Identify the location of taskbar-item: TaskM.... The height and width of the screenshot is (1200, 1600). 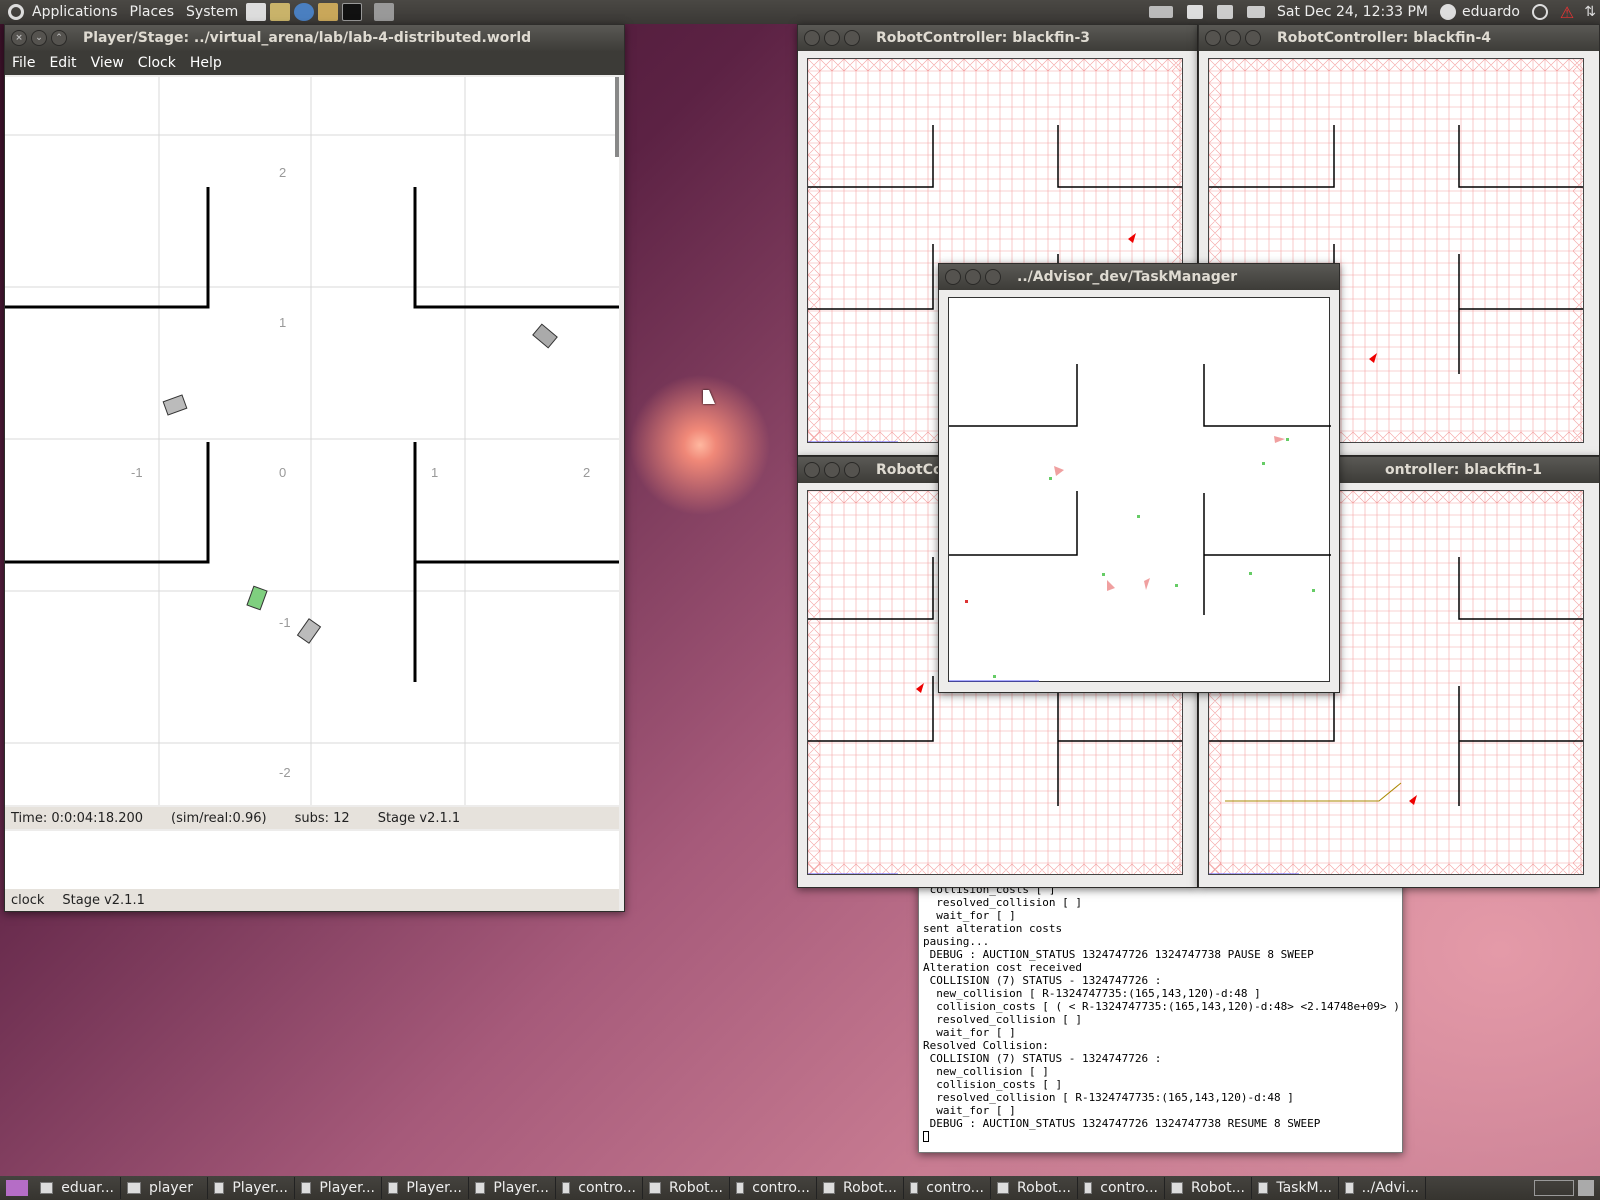
(1295, 1188).